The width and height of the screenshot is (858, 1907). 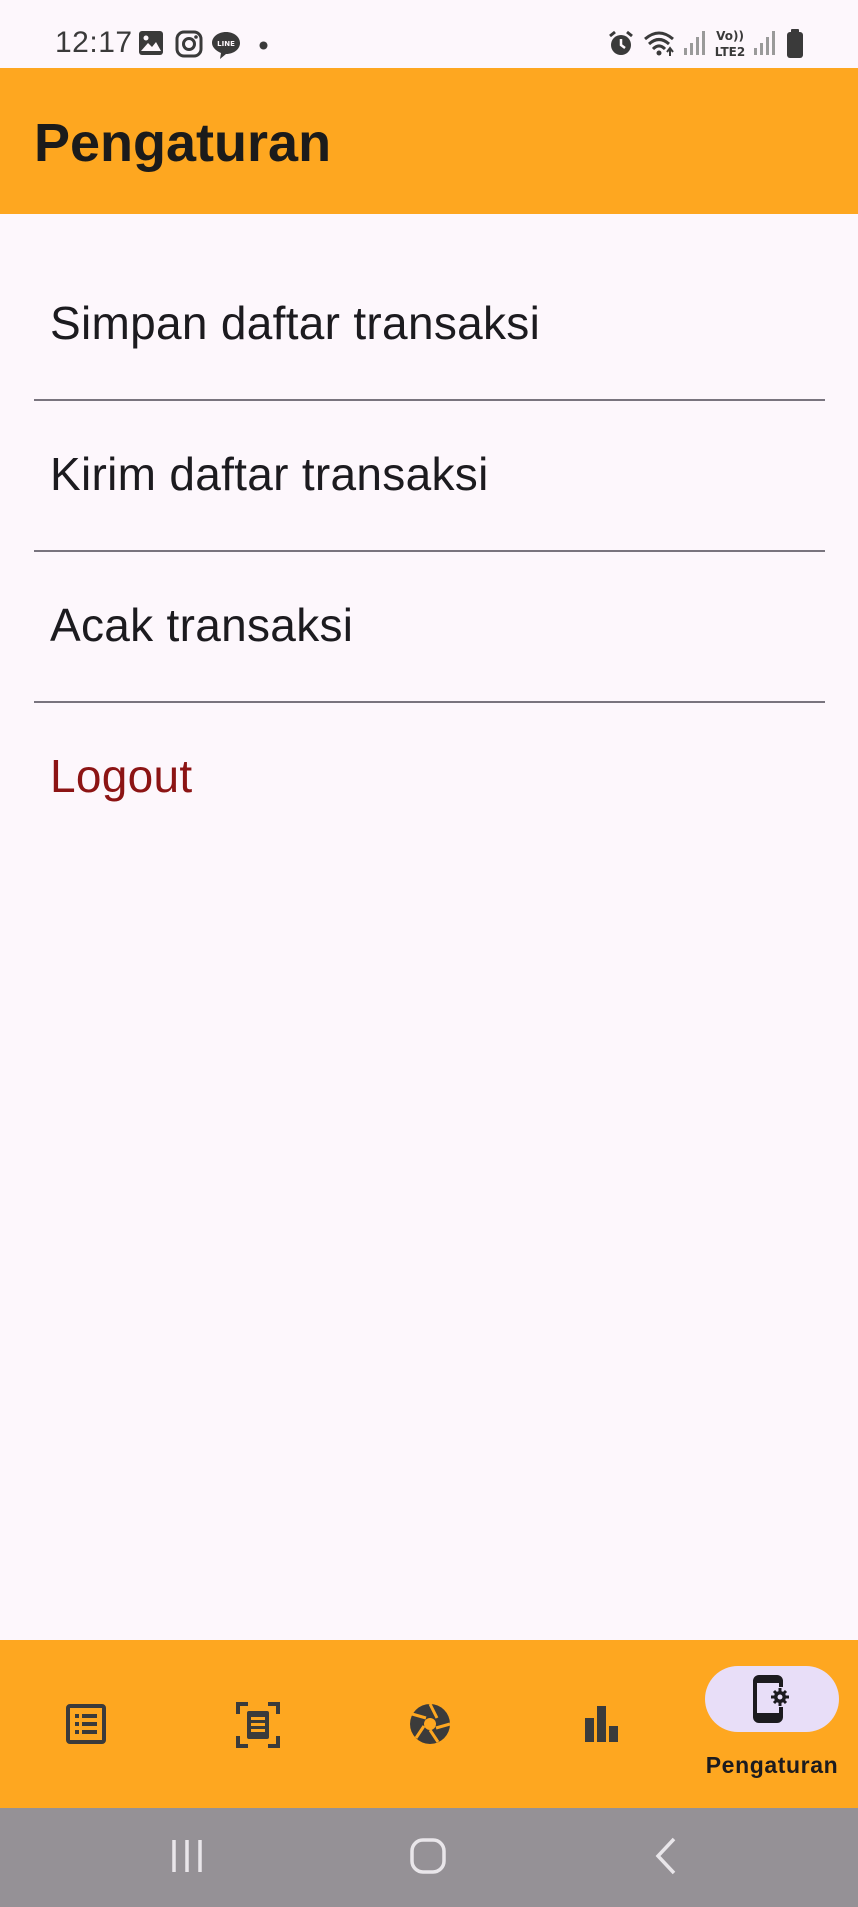 I want to click on nav-active-indicator, so click(x=772, y=1699).